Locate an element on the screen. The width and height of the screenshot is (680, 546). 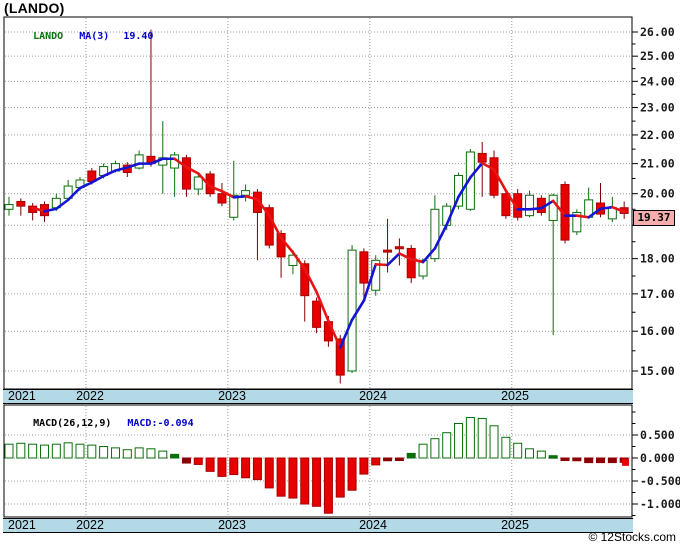
price-tick-label: 15.00 is located at coordinates (657, 371).